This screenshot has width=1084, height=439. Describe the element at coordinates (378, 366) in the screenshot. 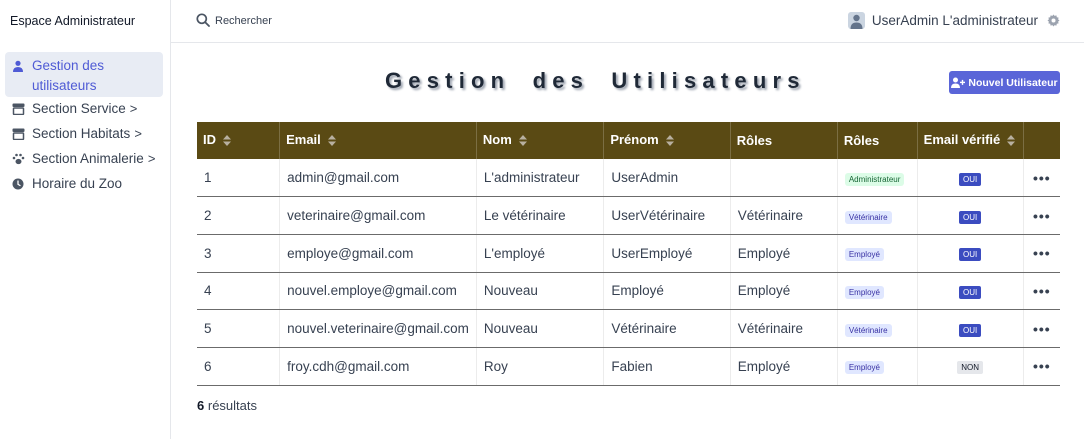

I see `cell-email: froy.cdh@gmail.com` at that location.